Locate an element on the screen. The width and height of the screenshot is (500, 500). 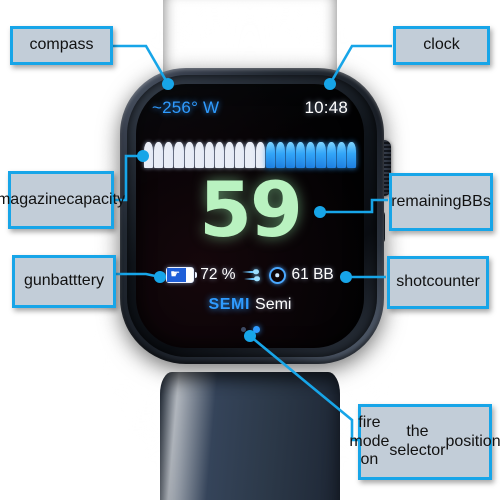
callout-compass: compass is located at coordinates (61, 45).